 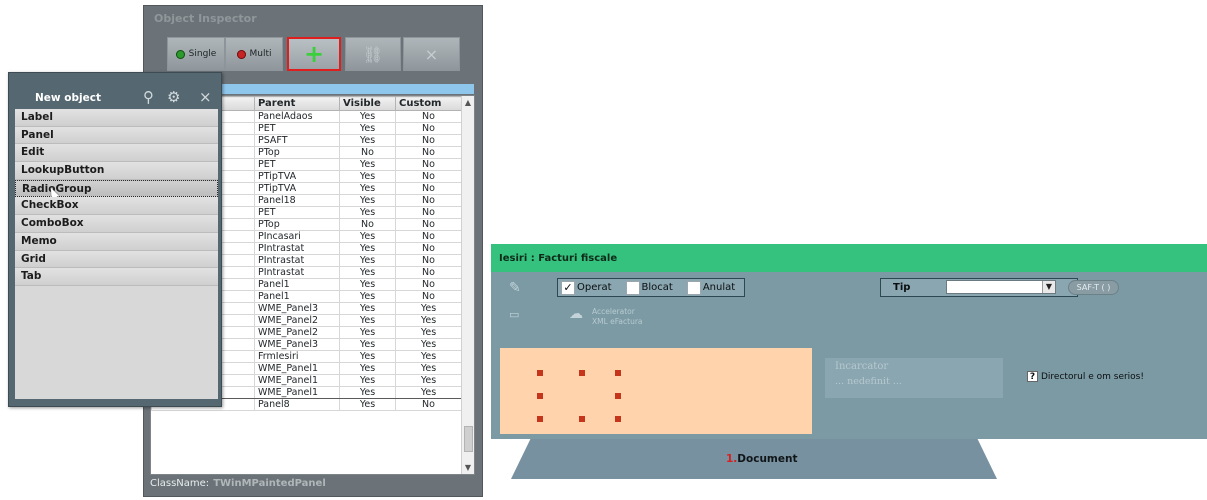 I want to click on cloud-icon: ☁, so click(x=576, y=314).